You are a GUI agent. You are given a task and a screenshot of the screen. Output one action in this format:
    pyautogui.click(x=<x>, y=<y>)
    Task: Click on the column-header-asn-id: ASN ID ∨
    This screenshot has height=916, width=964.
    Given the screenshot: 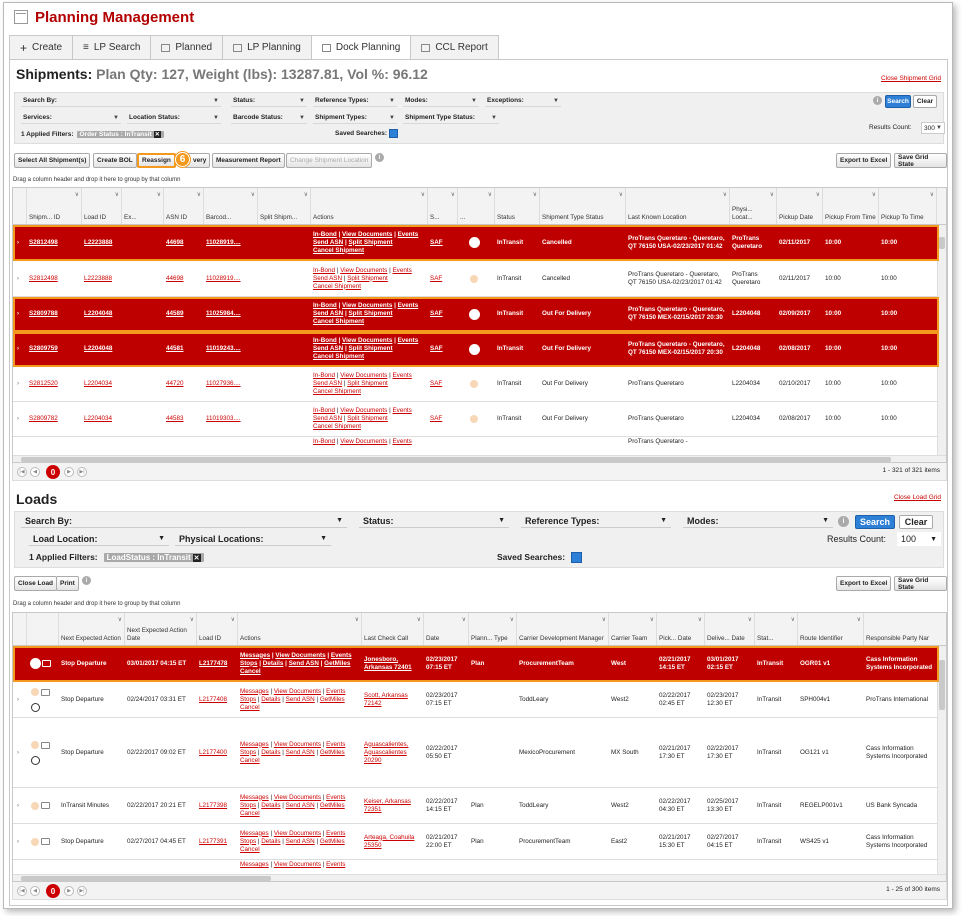 What is the action you would take?
    pyautogui.click(x=184, y=206)
    